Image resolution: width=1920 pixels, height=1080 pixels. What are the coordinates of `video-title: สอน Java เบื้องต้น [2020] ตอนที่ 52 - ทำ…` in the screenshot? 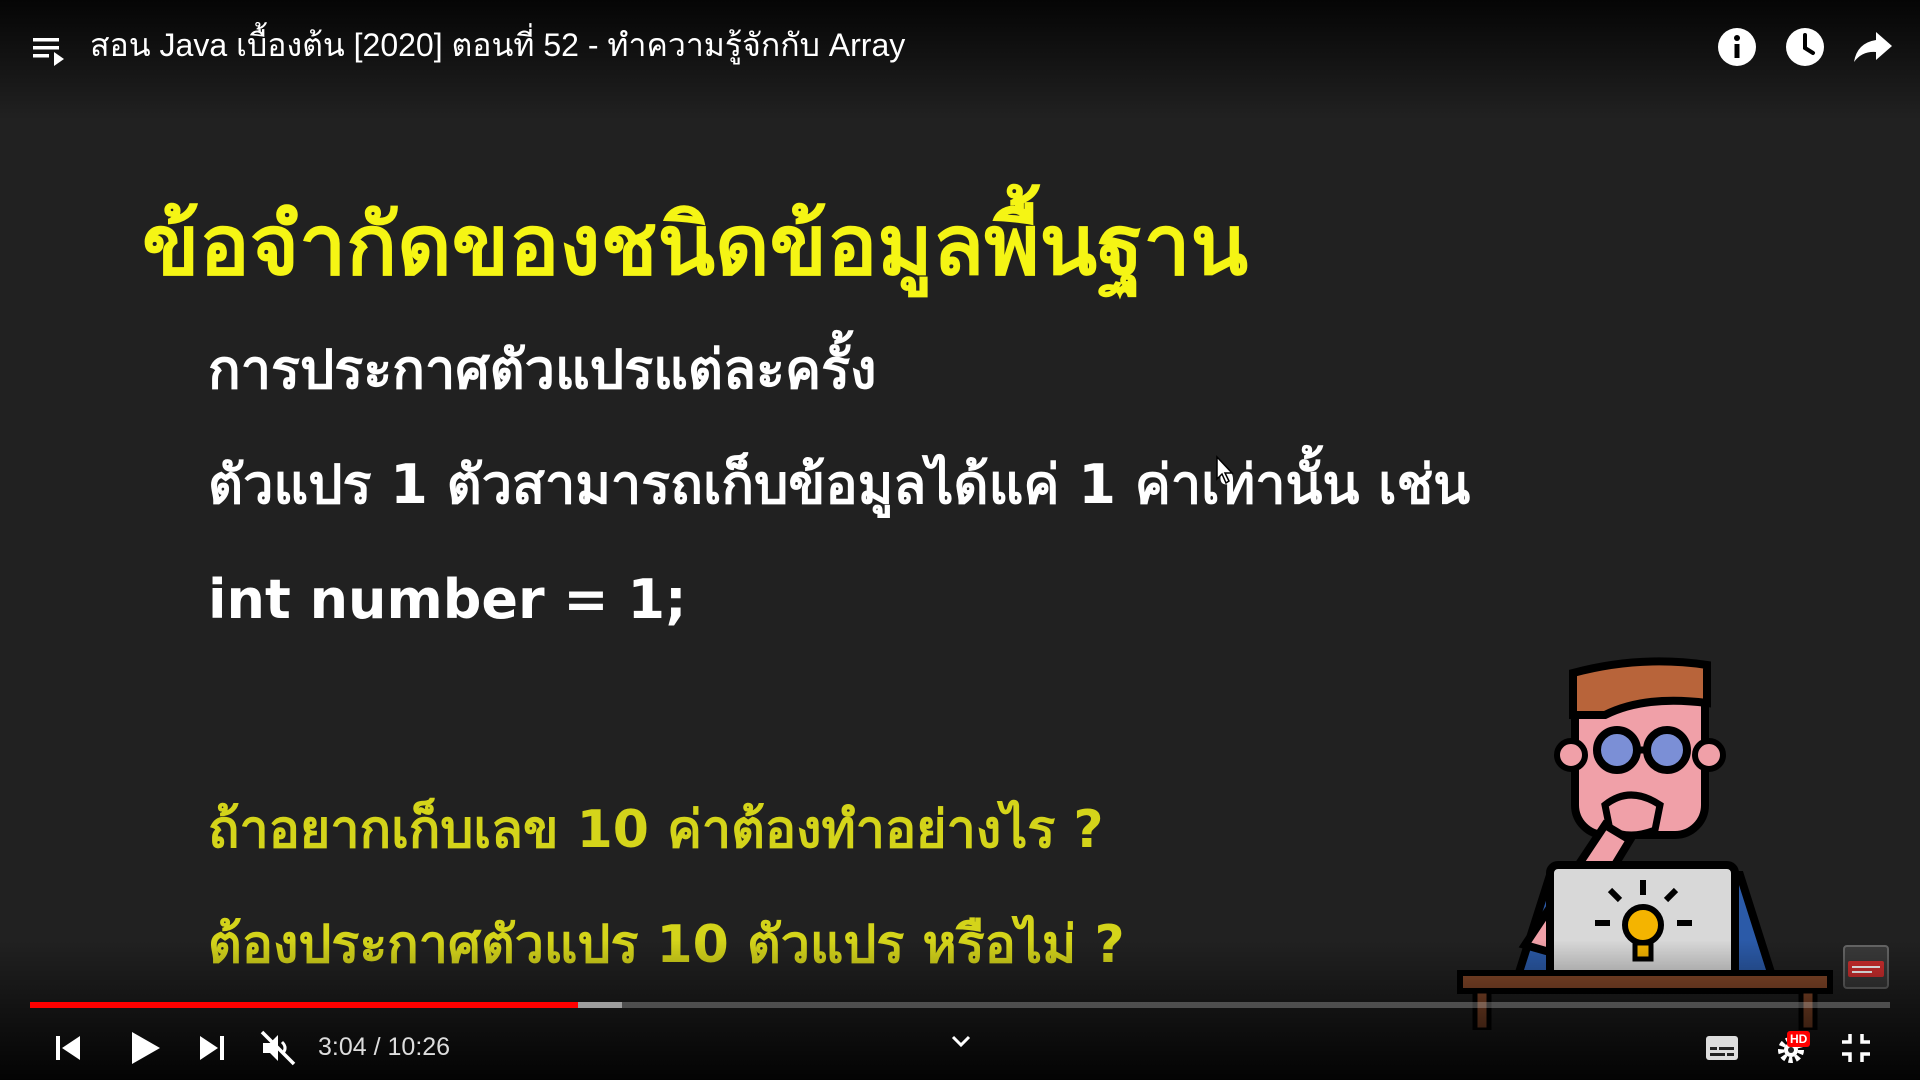 It's located at (497, 45).